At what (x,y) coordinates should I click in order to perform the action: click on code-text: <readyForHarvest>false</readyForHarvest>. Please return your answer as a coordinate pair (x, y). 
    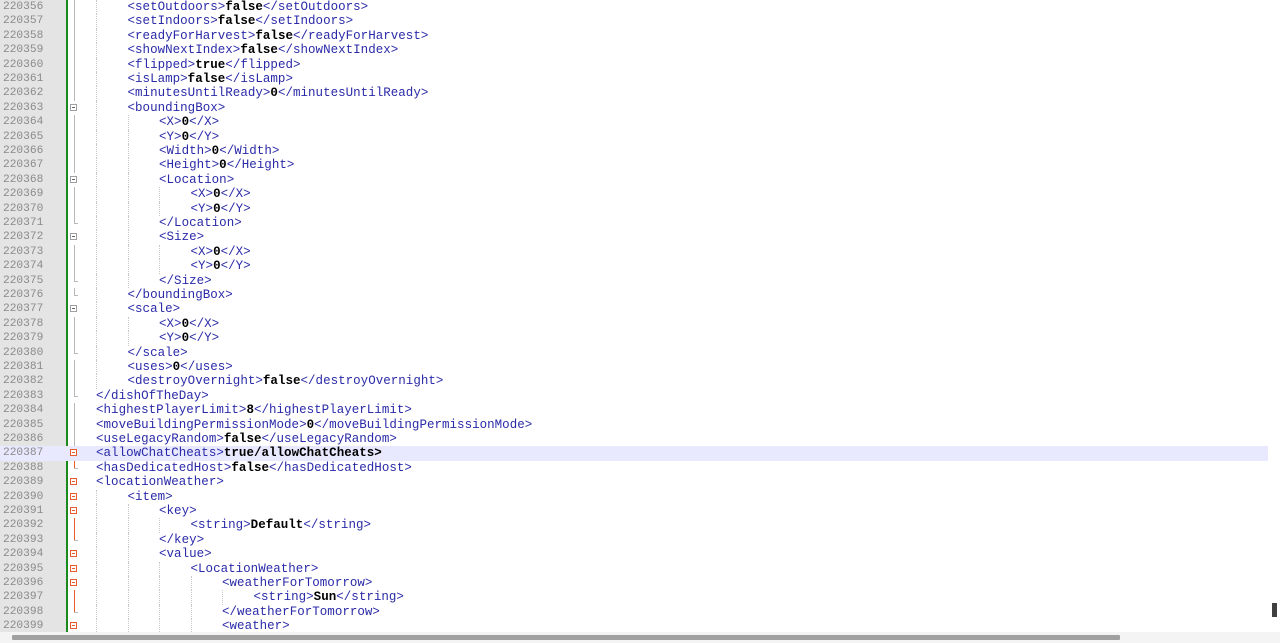
    Looking at the image, I should click on (278, 36).